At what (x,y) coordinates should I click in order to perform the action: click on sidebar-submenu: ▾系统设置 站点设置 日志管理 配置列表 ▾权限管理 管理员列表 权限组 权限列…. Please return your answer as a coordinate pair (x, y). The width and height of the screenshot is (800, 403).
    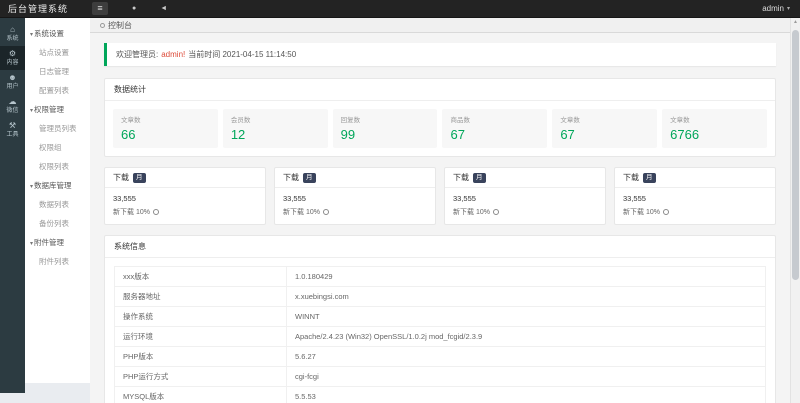
    Looking at the image, I should click on (57, 200).